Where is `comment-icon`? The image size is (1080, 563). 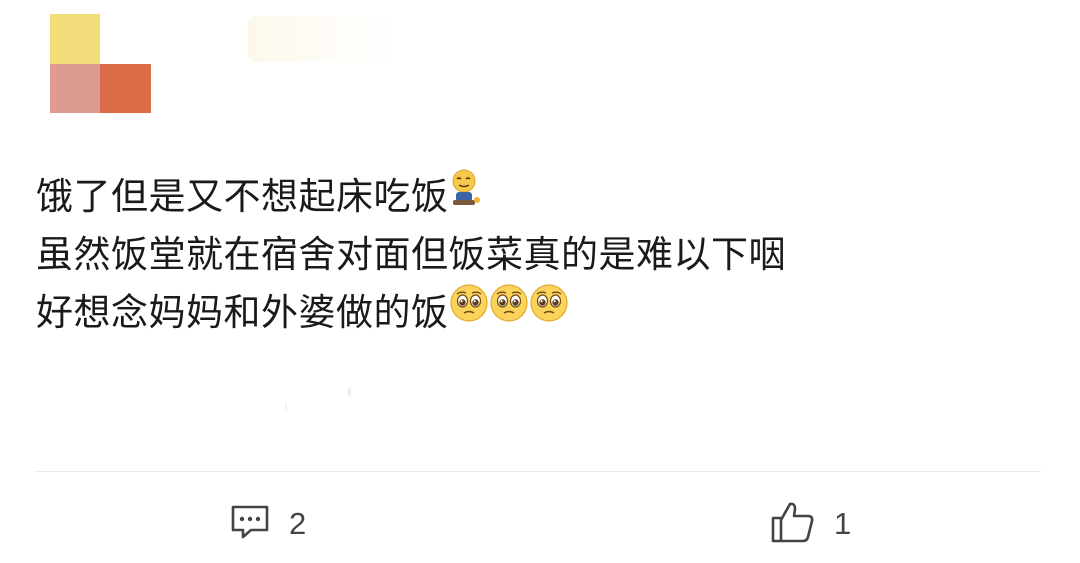 comment-icon is located at coordinates (250, 524).